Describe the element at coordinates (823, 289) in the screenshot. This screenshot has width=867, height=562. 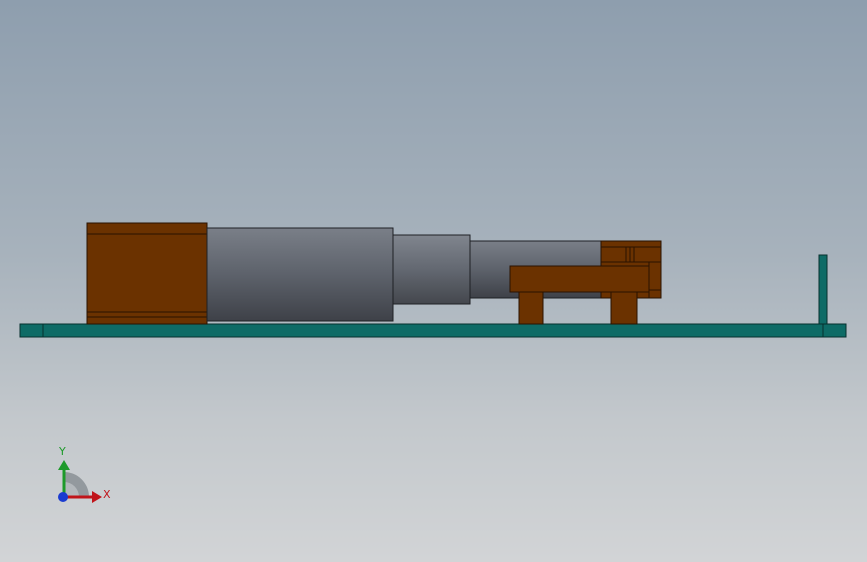
I see `end-post` at that location.